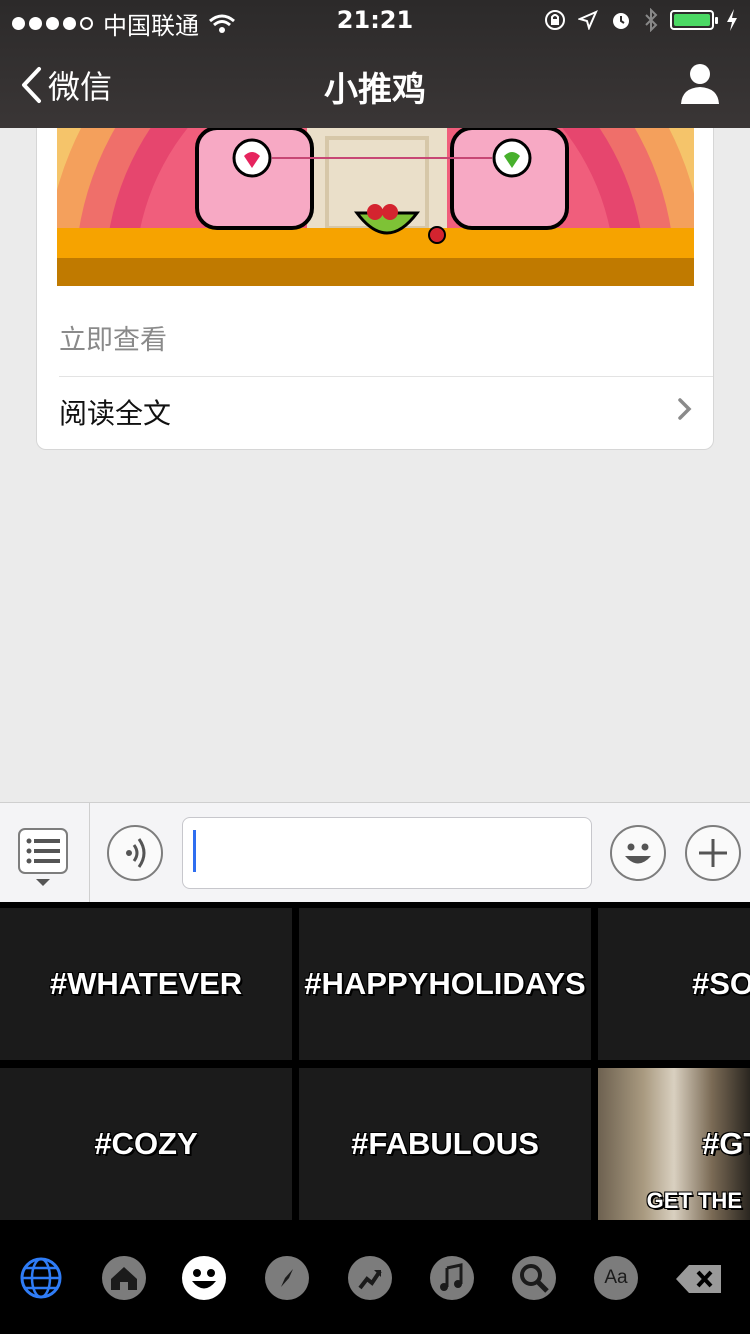  What do you see at coordinates (375, 90) in the screenshot?
I see `page-title: 小推鸡` at bounding box center [375, 90].